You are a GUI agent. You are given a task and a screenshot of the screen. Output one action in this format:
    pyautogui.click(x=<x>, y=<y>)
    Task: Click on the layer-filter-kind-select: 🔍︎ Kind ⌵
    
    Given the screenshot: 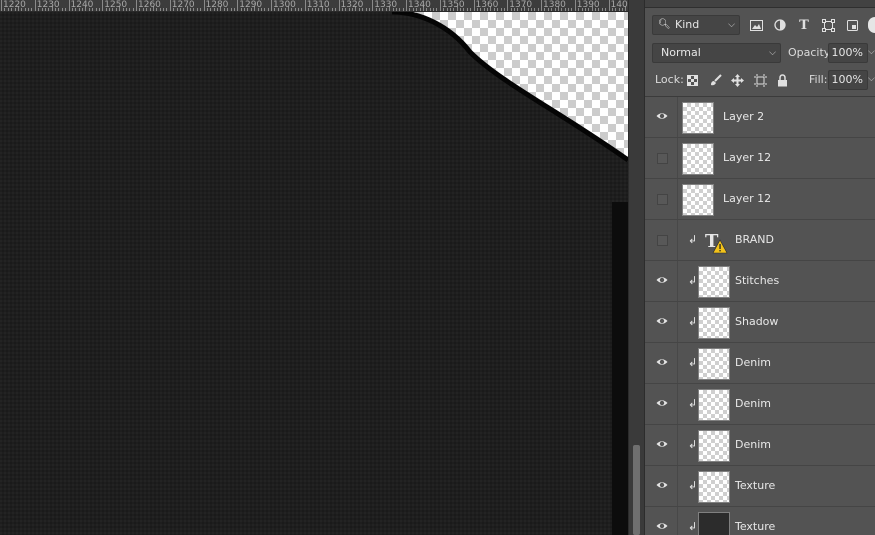 What is the action you would take?
    pyautogui.click(x=696, y=25)
    